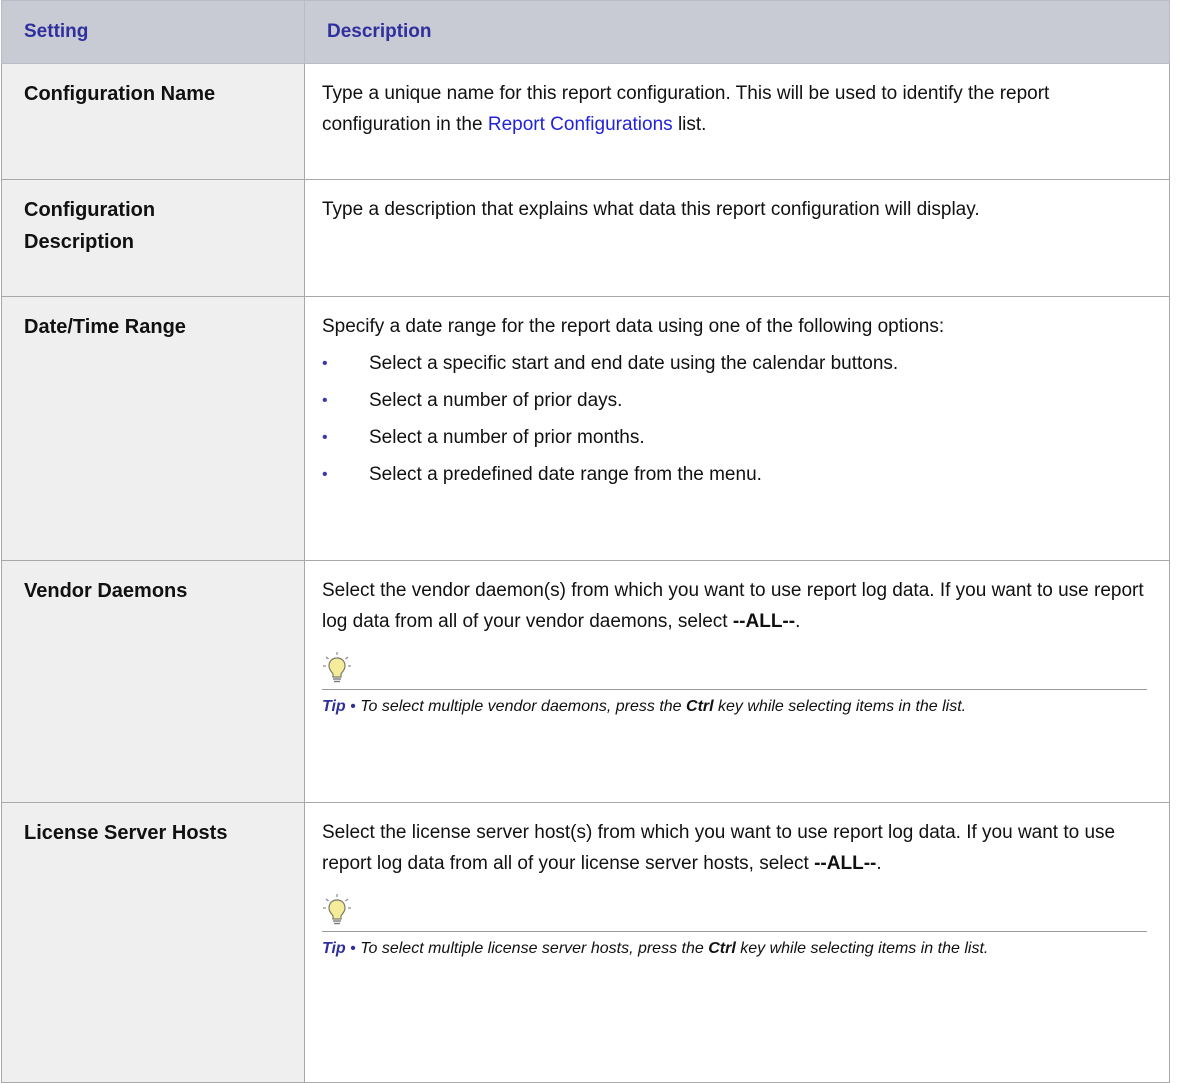 The width and height of the screenshot is (1181, 1083). I want to click on list-item: • Select a number of prior days., so click(734, 400).